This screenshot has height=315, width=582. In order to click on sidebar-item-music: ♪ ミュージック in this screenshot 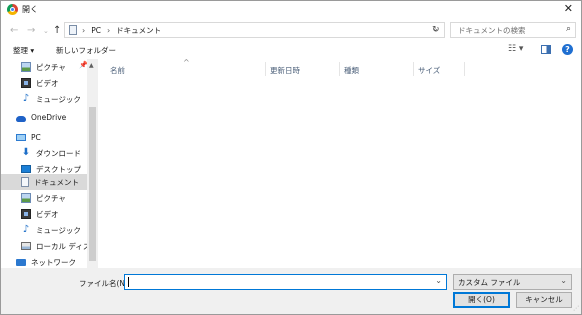, I will do `click(54, 230)`.